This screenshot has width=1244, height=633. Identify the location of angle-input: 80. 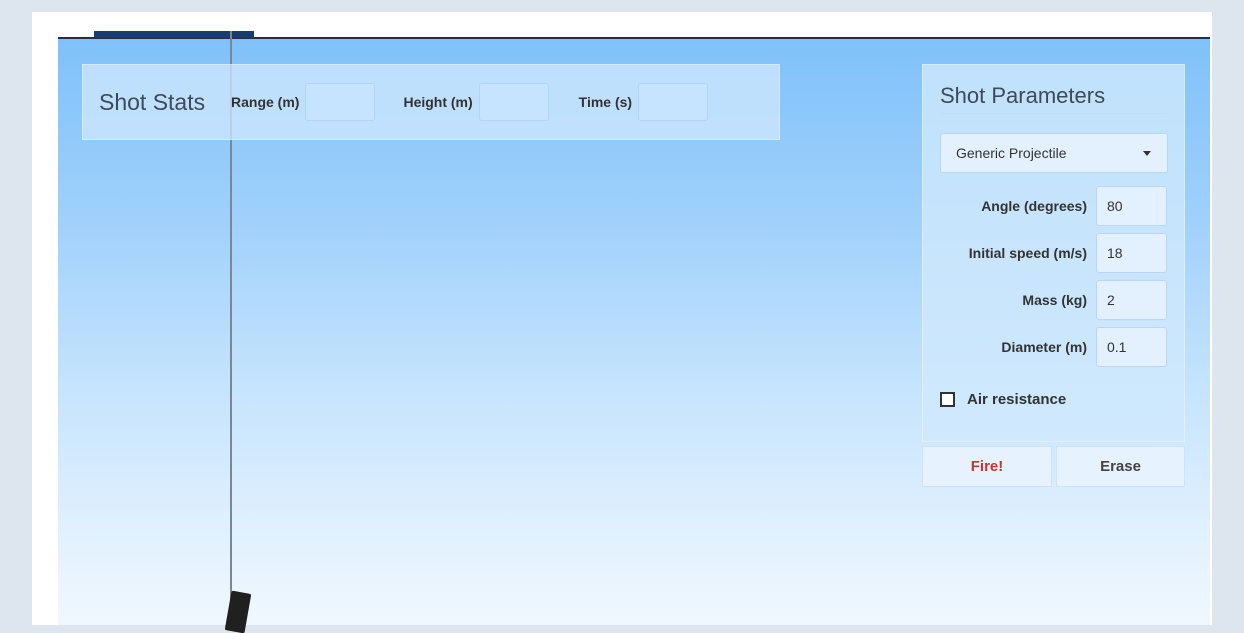
(1131, 206).